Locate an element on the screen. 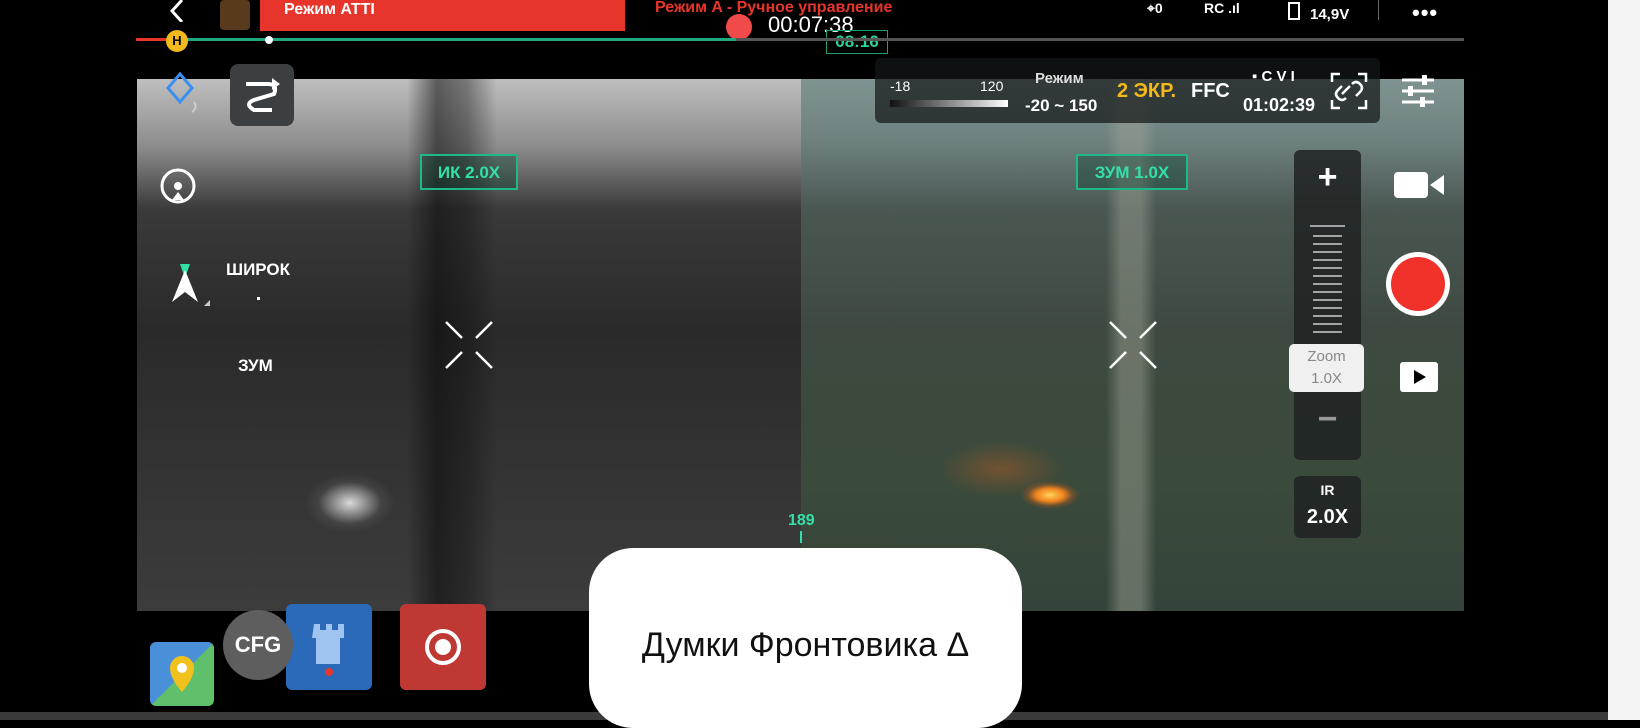  record-button-inner is located at coordinates (1418, 284).